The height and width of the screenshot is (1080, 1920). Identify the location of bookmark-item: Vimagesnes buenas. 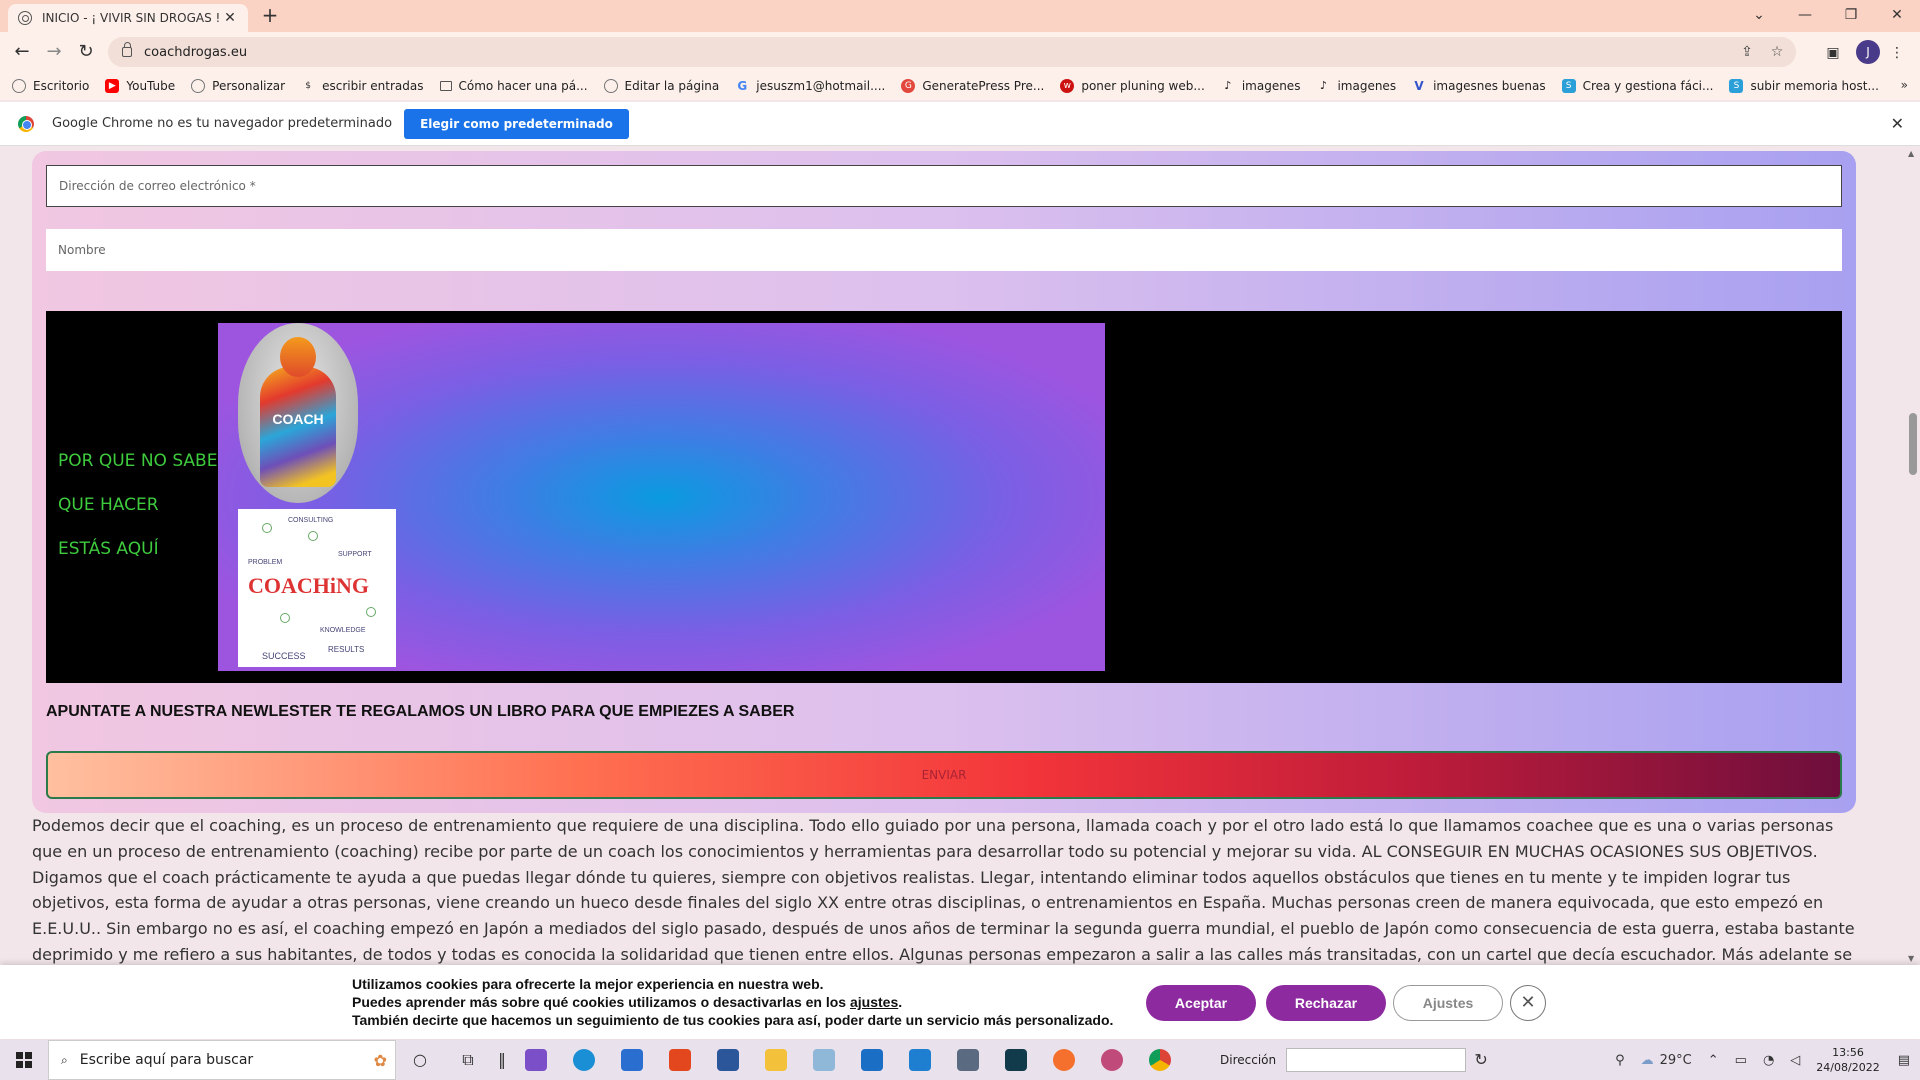
(1478, 86).